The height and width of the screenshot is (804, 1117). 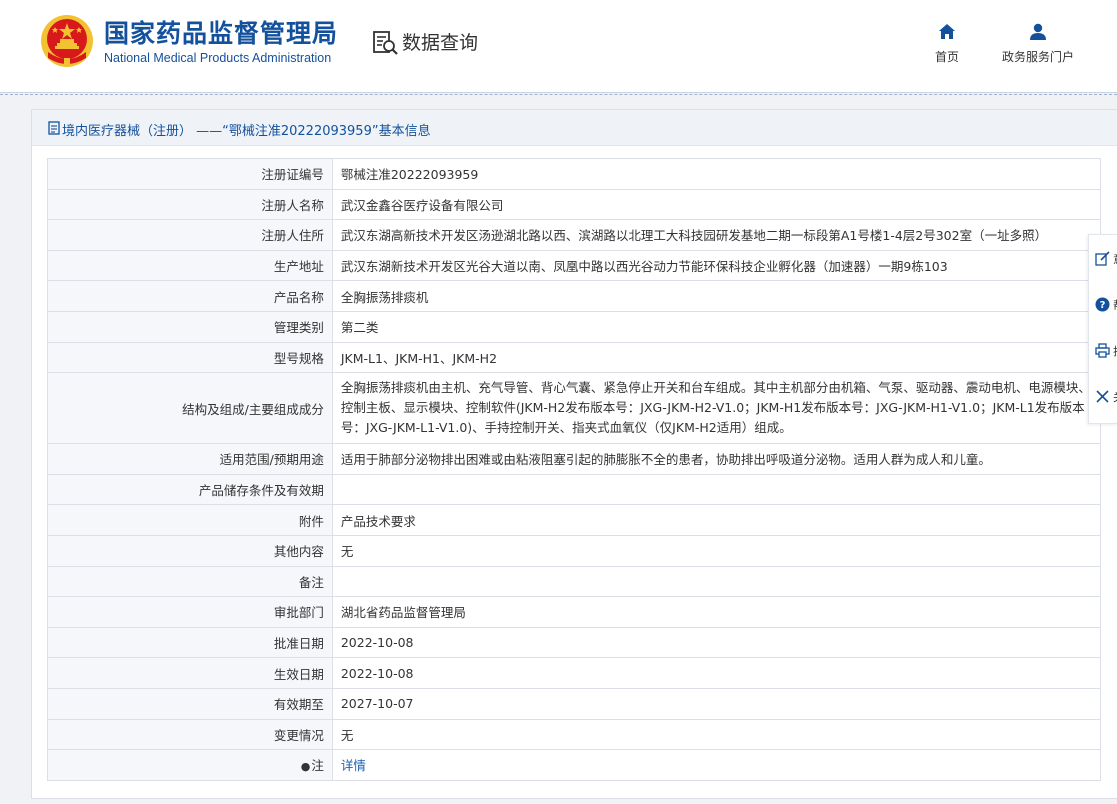 I want to click on field-label: 结构及组成/主要组成成分, so click(x=190, y=408).